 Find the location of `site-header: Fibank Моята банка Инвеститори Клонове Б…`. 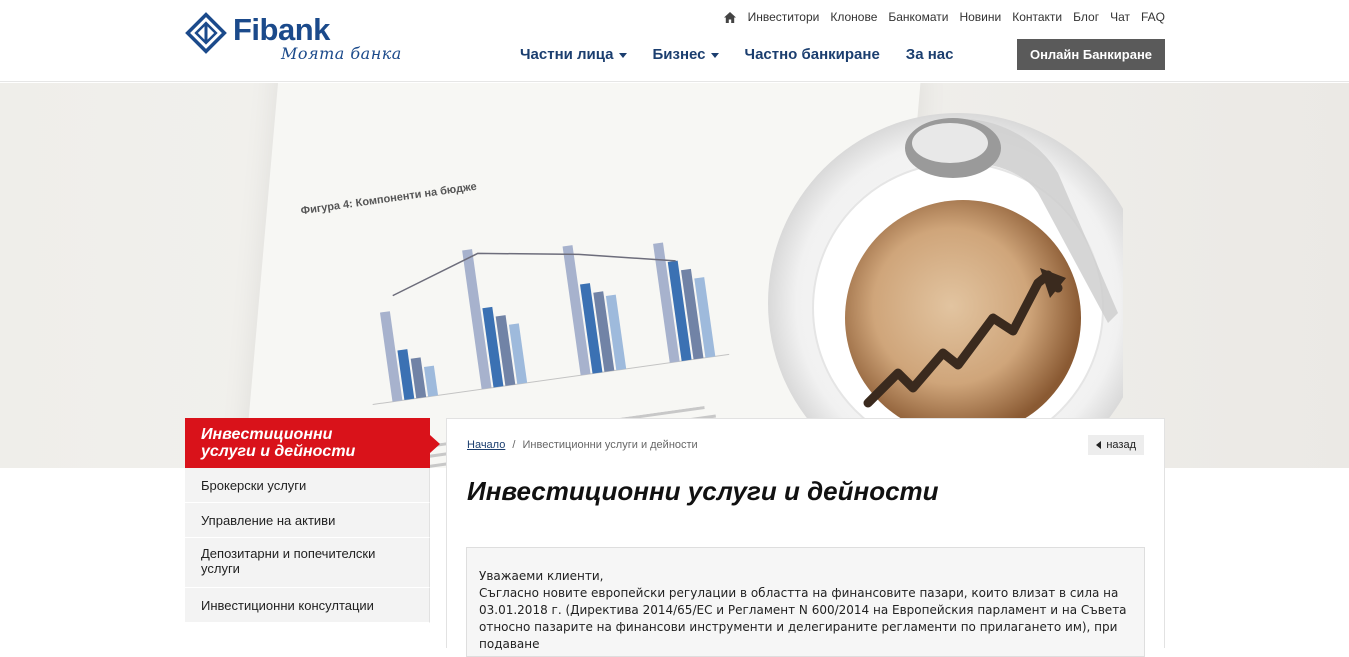

site-header: Fibank Моята банка Инвеститори Клонове Б… is located at coordinates (674, 41).